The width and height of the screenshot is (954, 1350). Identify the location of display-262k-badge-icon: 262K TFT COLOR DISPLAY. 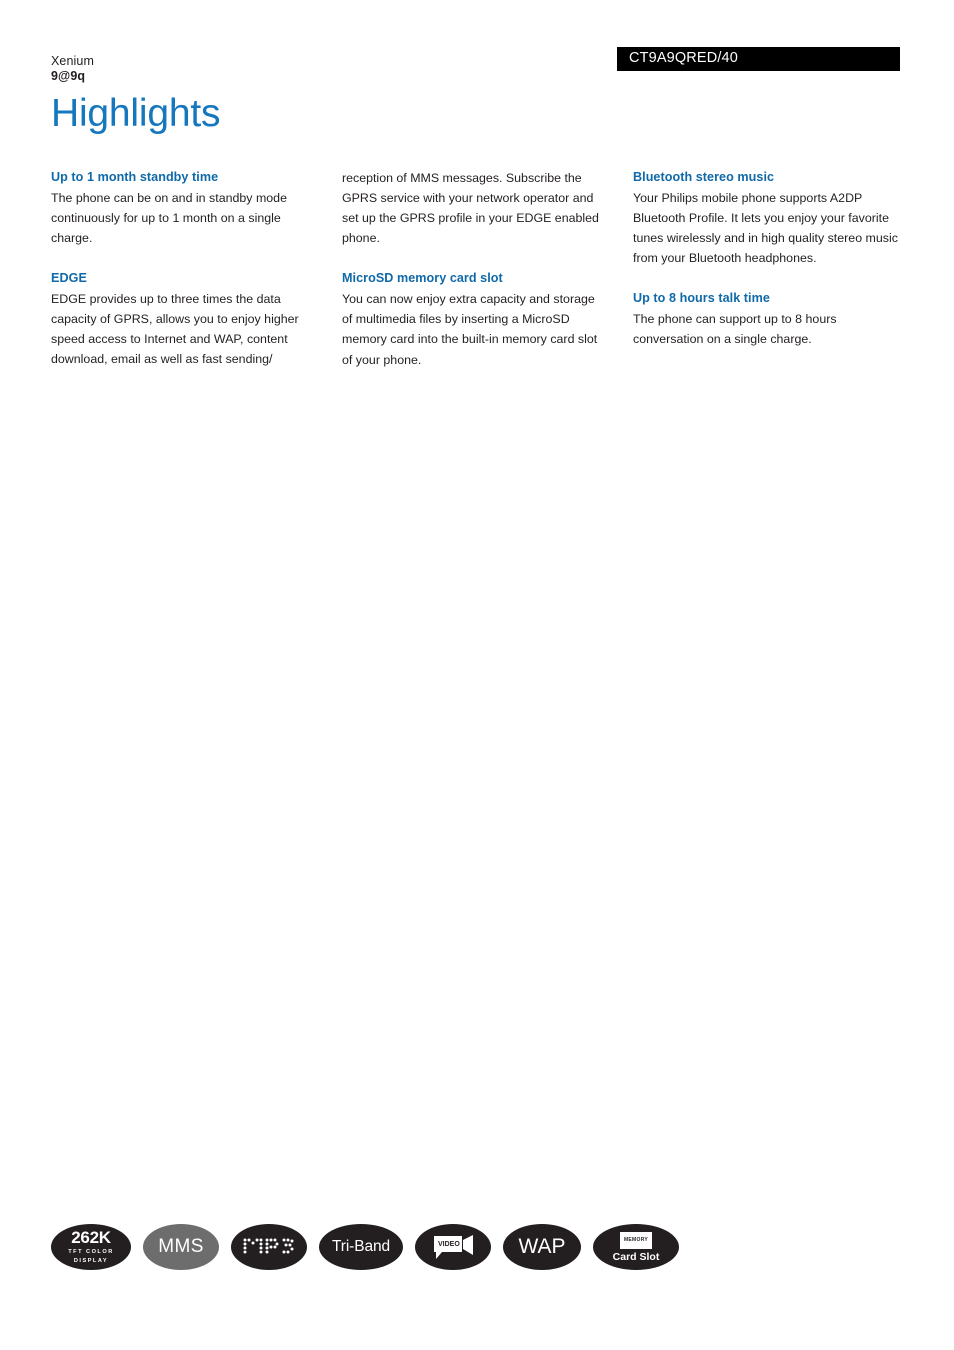
(91, 1247).